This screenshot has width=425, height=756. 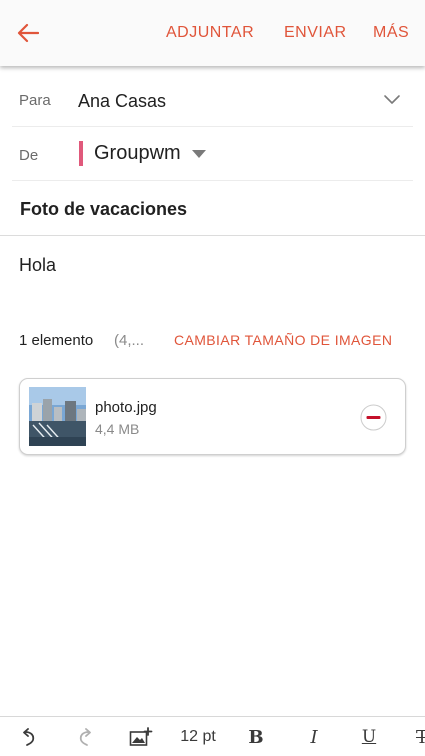 I want to click on to-field-row: Para Ana Casas, so click(x=212, y=99).